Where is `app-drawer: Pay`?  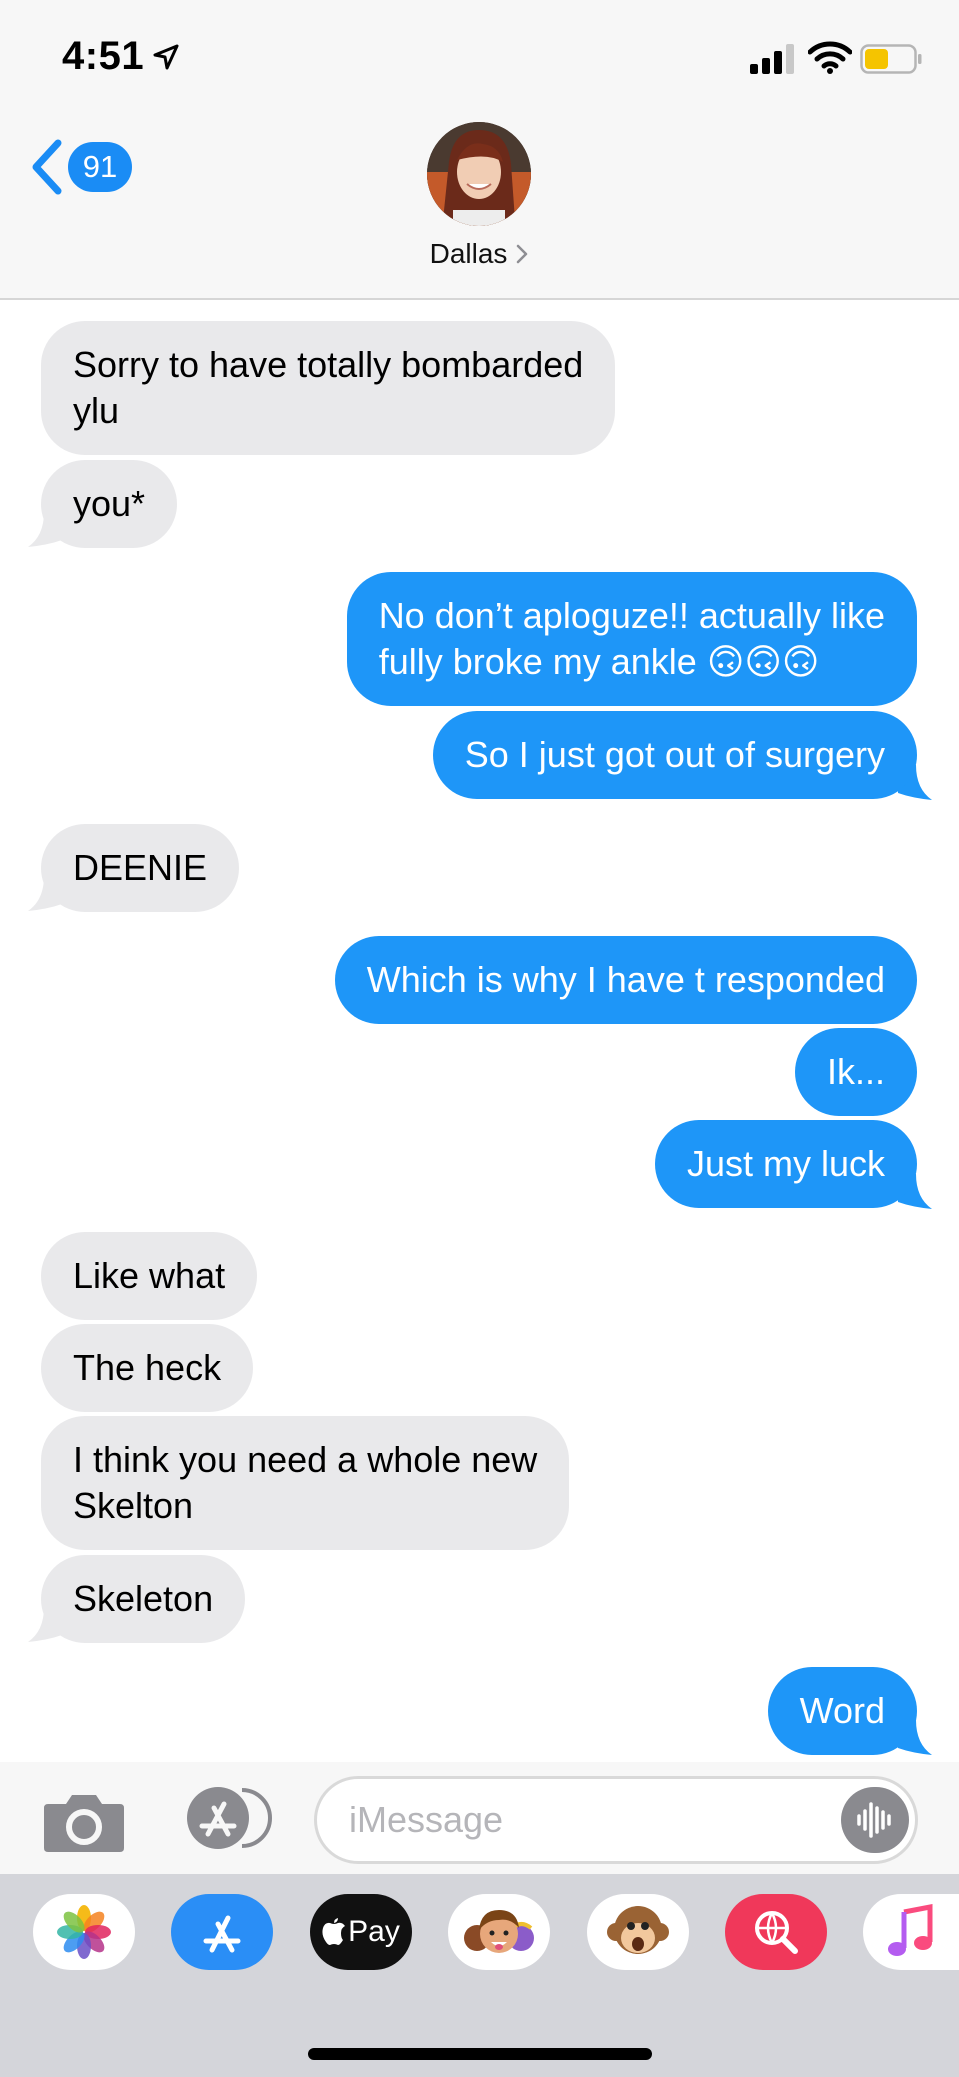 app-drawer: Pay is located at coordinates (479, 1975).